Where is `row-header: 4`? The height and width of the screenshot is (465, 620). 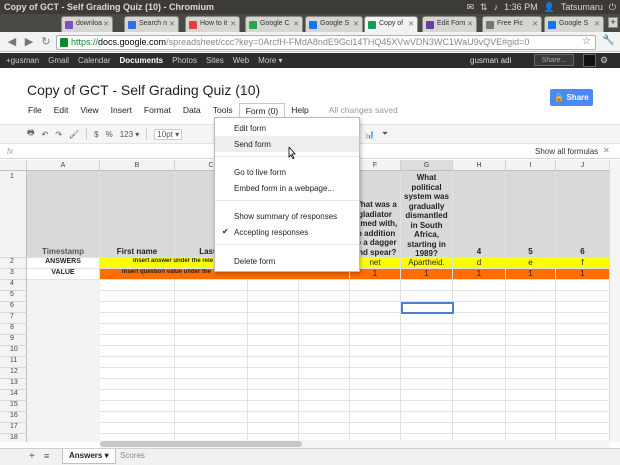
row-header: 4 is located at coordinates (13, 285).